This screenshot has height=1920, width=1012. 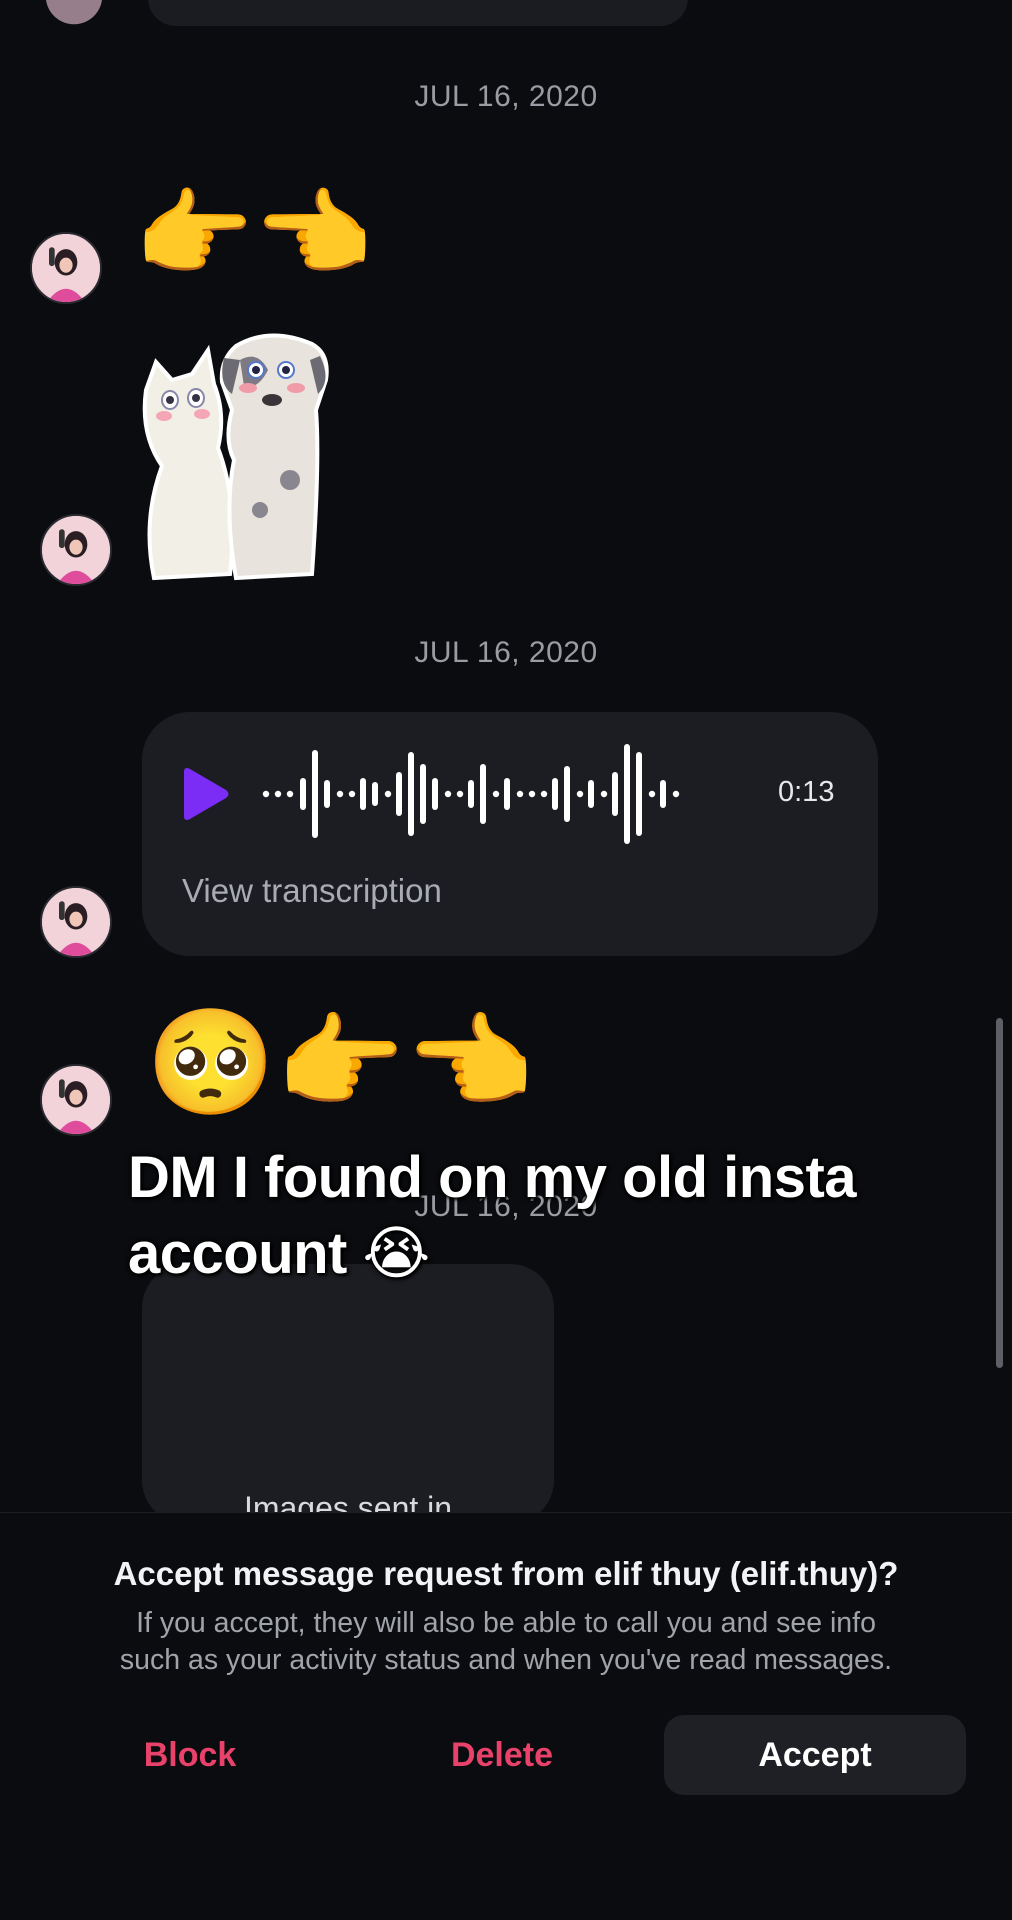 What do you see at coordinates (255, 456) in the screenshot?
I see `sticker-message` at bounding box center [255, 456].